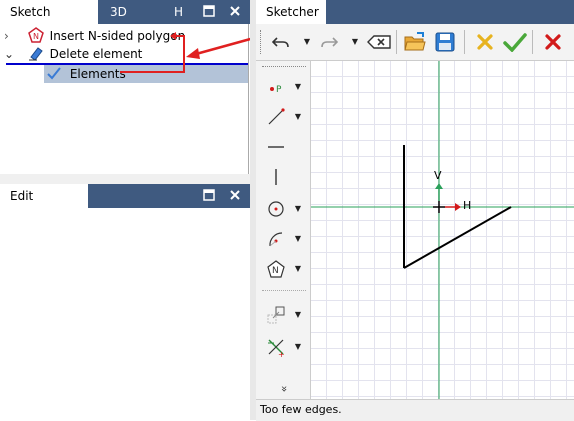 Image resolution: width=574 pixels, height=421 pixels. I want to click on transform-icon, so click(276, 315).